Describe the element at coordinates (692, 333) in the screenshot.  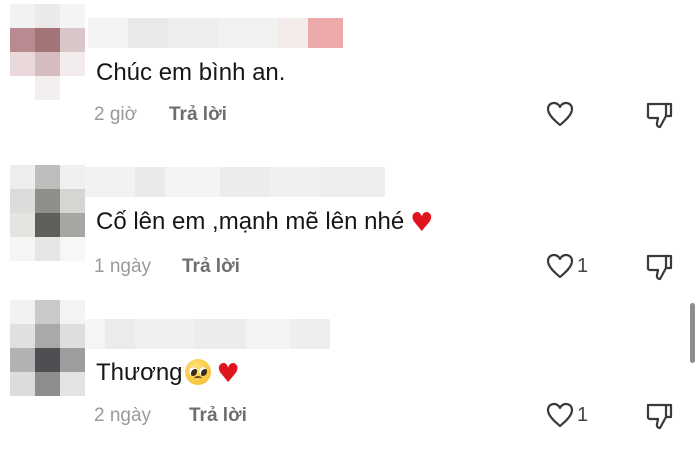
I see `scrollbar` at that location.